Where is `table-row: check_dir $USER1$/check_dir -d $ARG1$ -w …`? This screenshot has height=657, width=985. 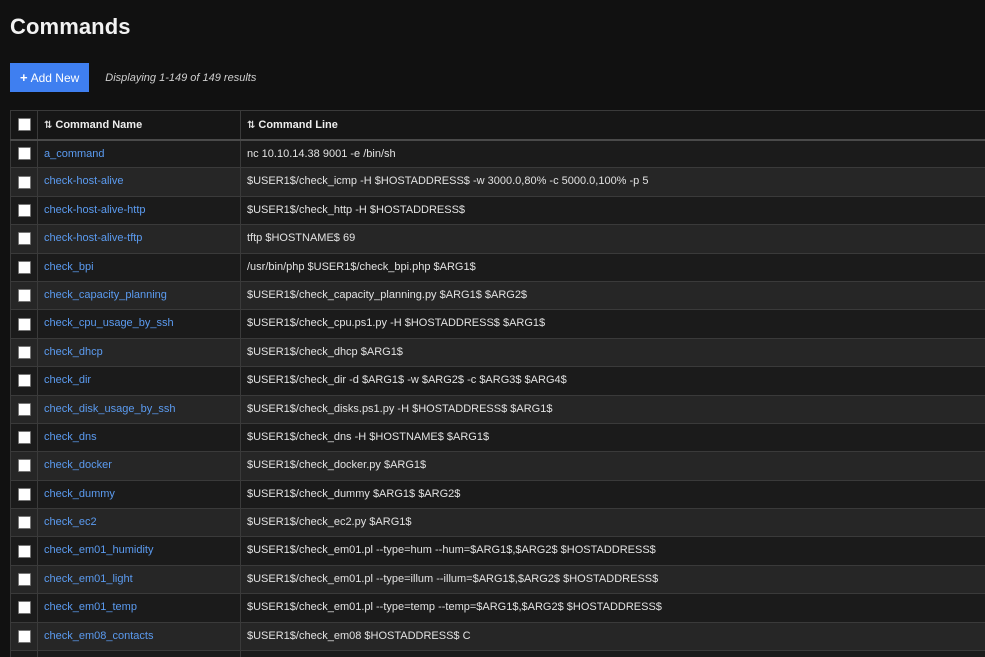
table-row: check_dir $USER1$/check_dir -d $ARG1$ -w … is located at coordinates (497, 381).